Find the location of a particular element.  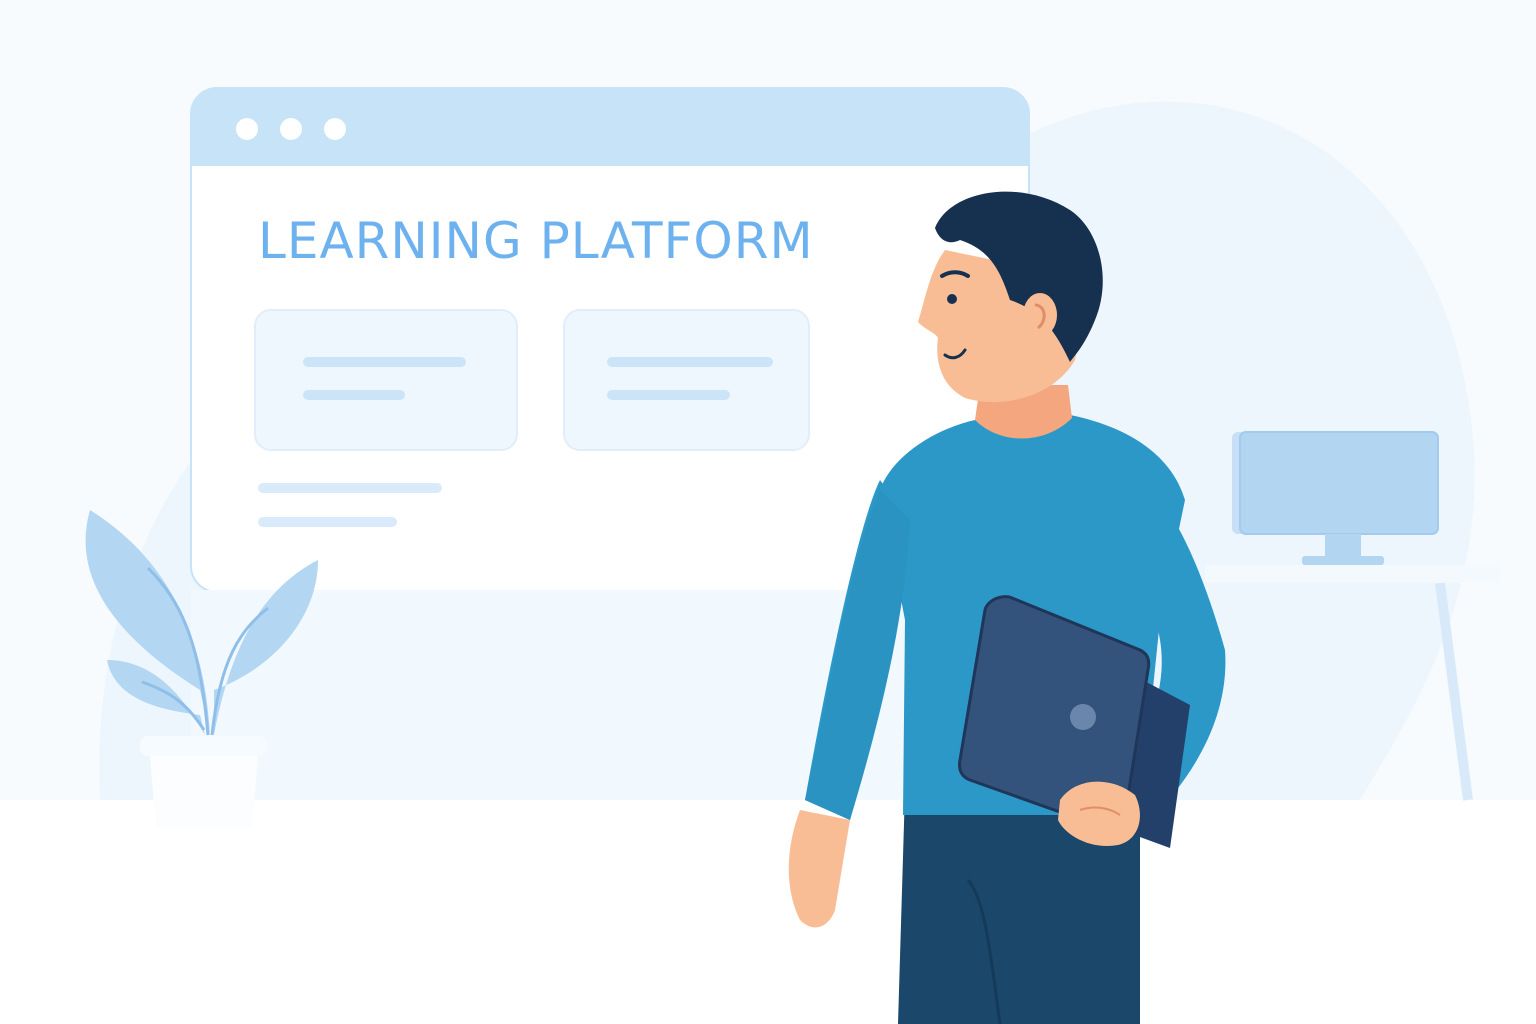

page-title: LEARNING PLATFORM is located at coordinates (536, 241).